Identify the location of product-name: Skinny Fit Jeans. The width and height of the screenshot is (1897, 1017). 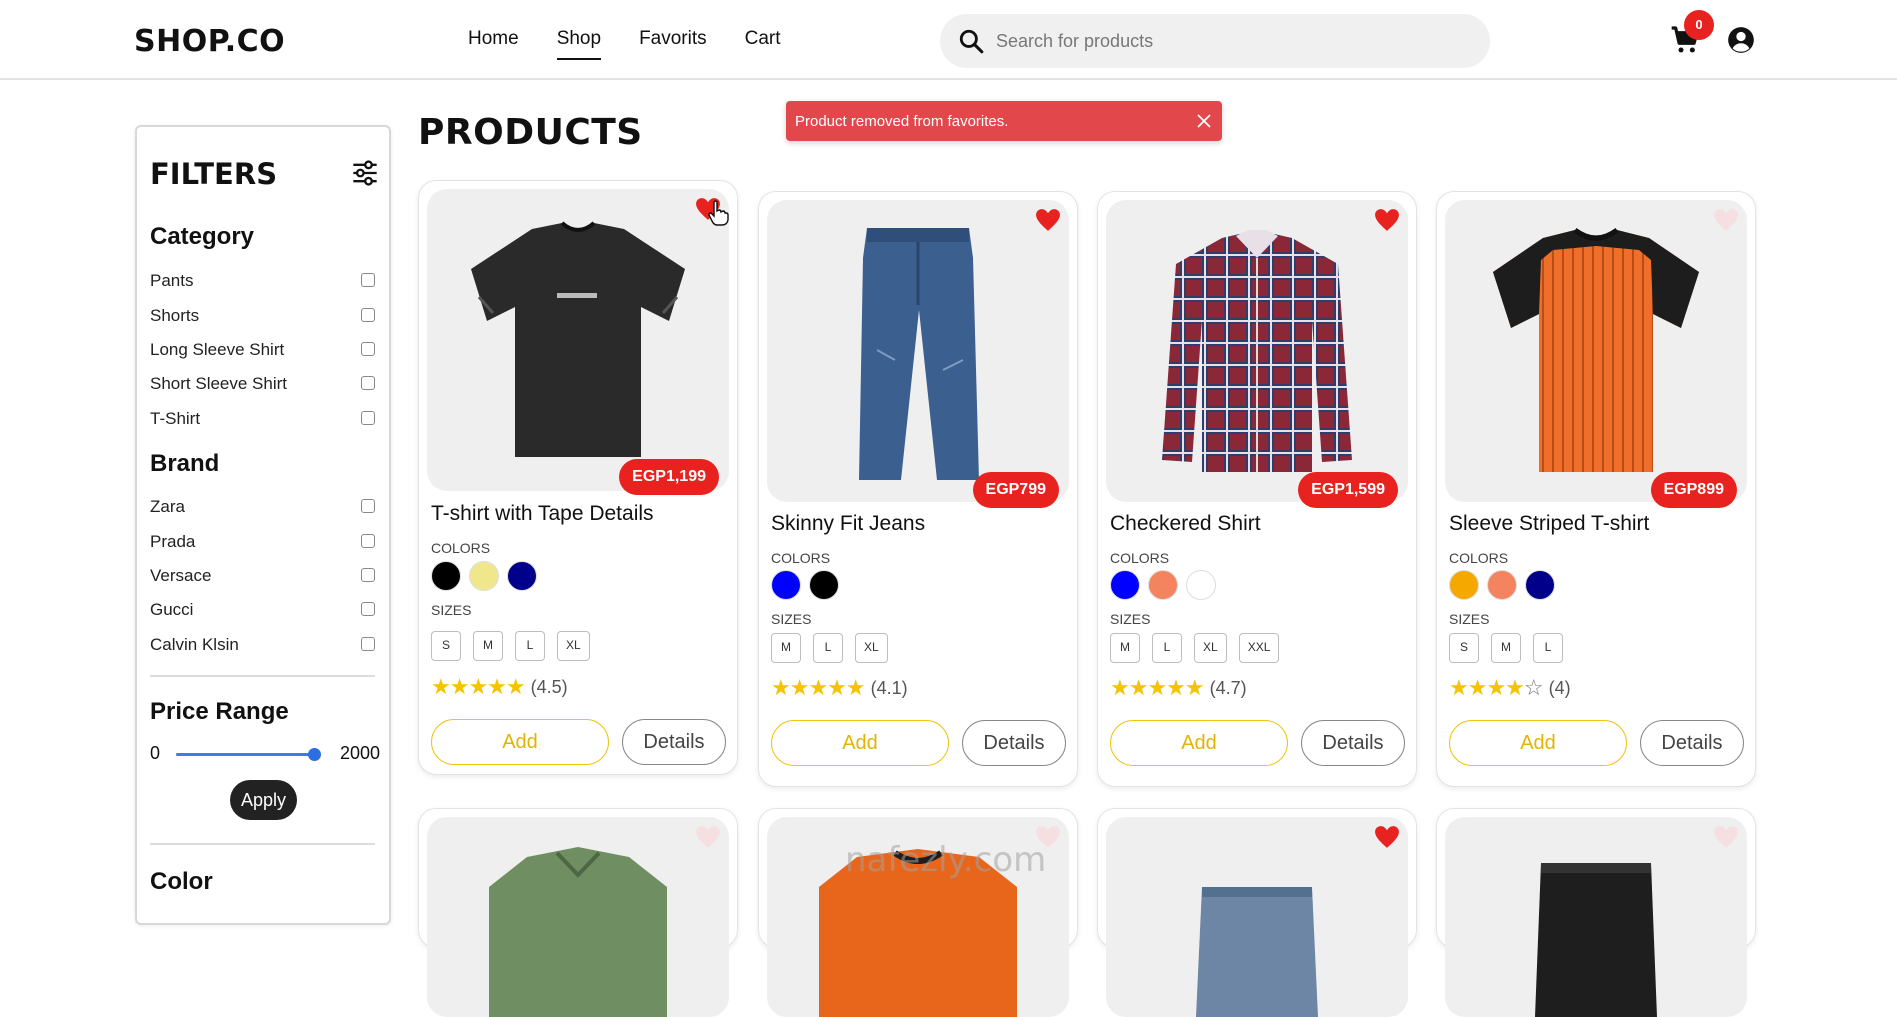
(848, 524).